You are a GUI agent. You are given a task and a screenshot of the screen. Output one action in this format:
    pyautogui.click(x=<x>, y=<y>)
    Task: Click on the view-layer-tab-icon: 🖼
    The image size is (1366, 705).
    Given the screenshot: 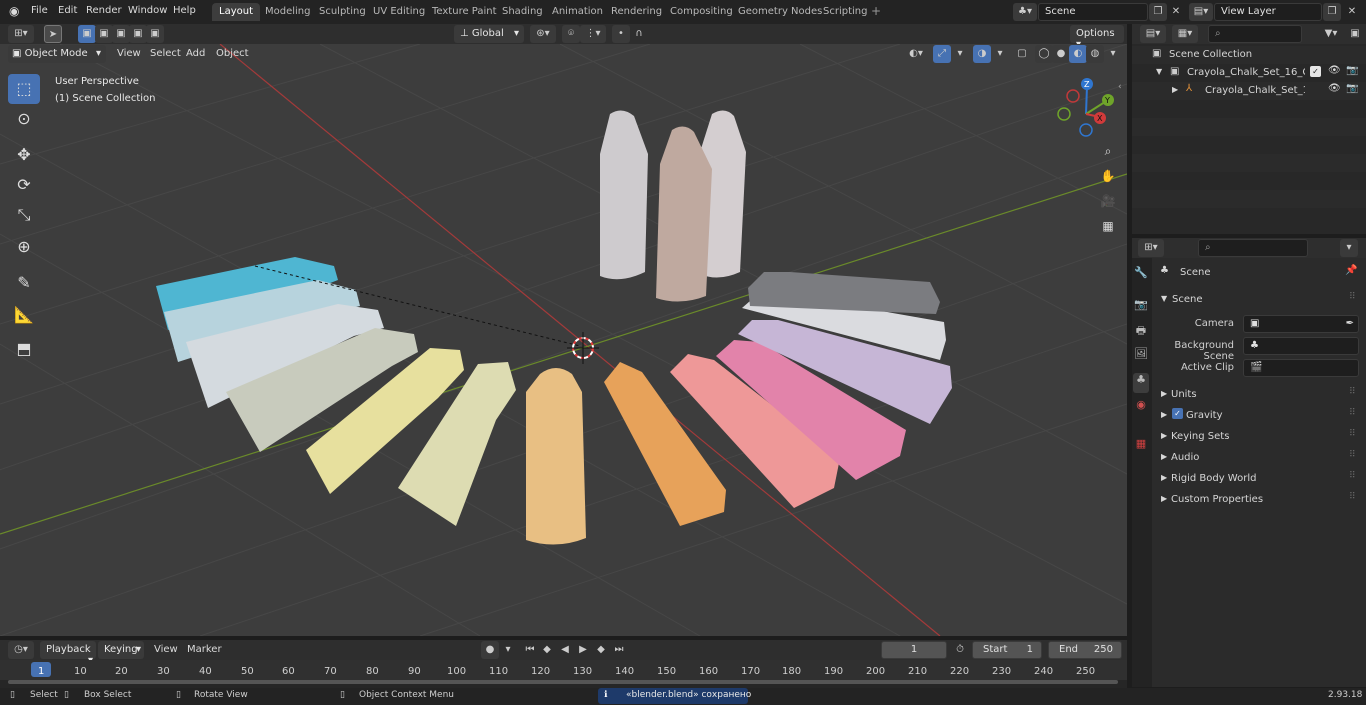 What is the action you would take?
    pyautogui.click(x=1141, y=357)
    